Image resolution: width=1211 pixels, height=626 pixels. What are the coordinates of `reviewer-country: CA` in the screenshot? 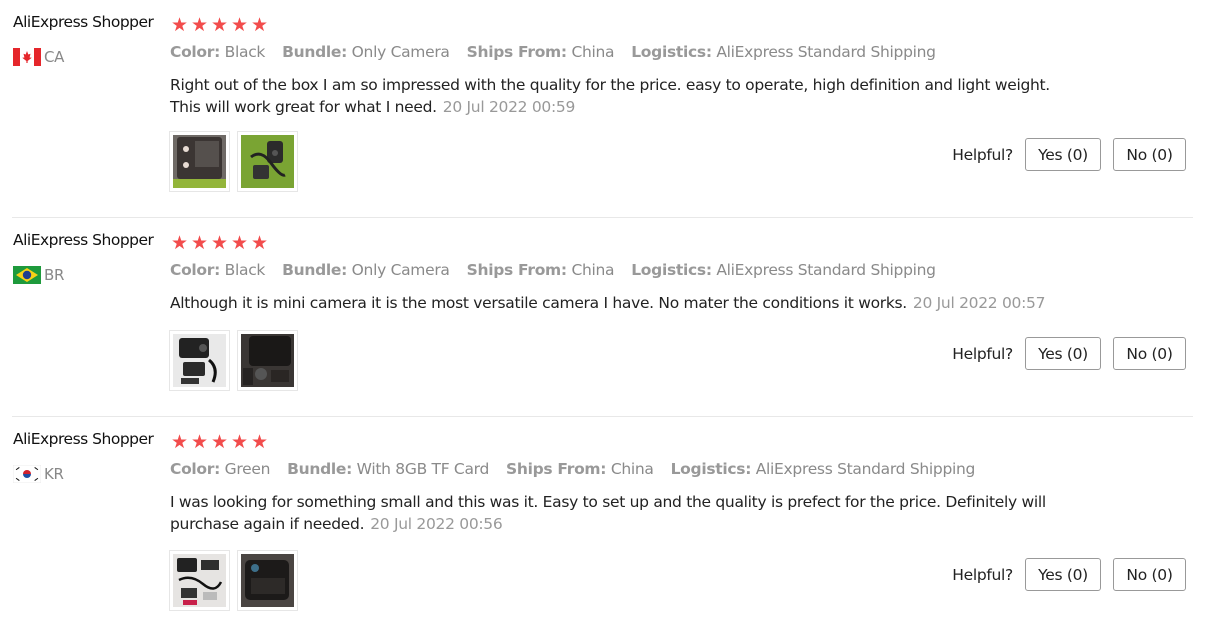 It's located at (38, 57).